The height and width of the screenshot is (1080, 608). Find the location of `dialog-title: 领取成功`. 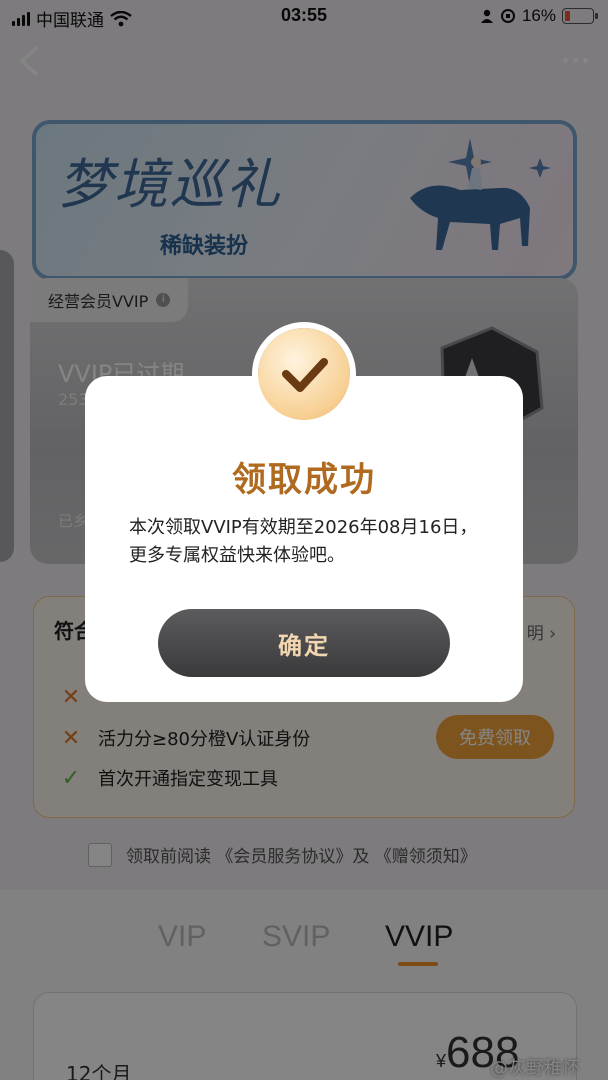

dialog-title: 领取成功 is located at coordinates (304, 480).